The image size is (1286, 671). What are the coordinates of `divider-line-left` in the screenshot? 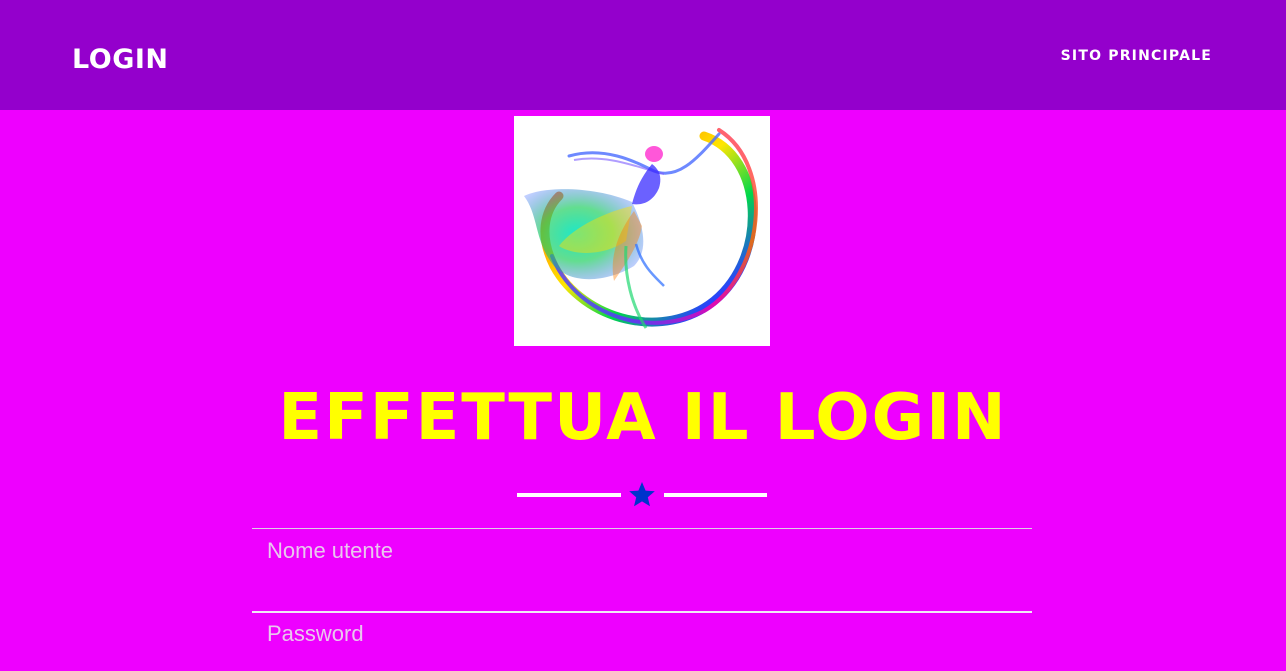 It's located at (569, 495).